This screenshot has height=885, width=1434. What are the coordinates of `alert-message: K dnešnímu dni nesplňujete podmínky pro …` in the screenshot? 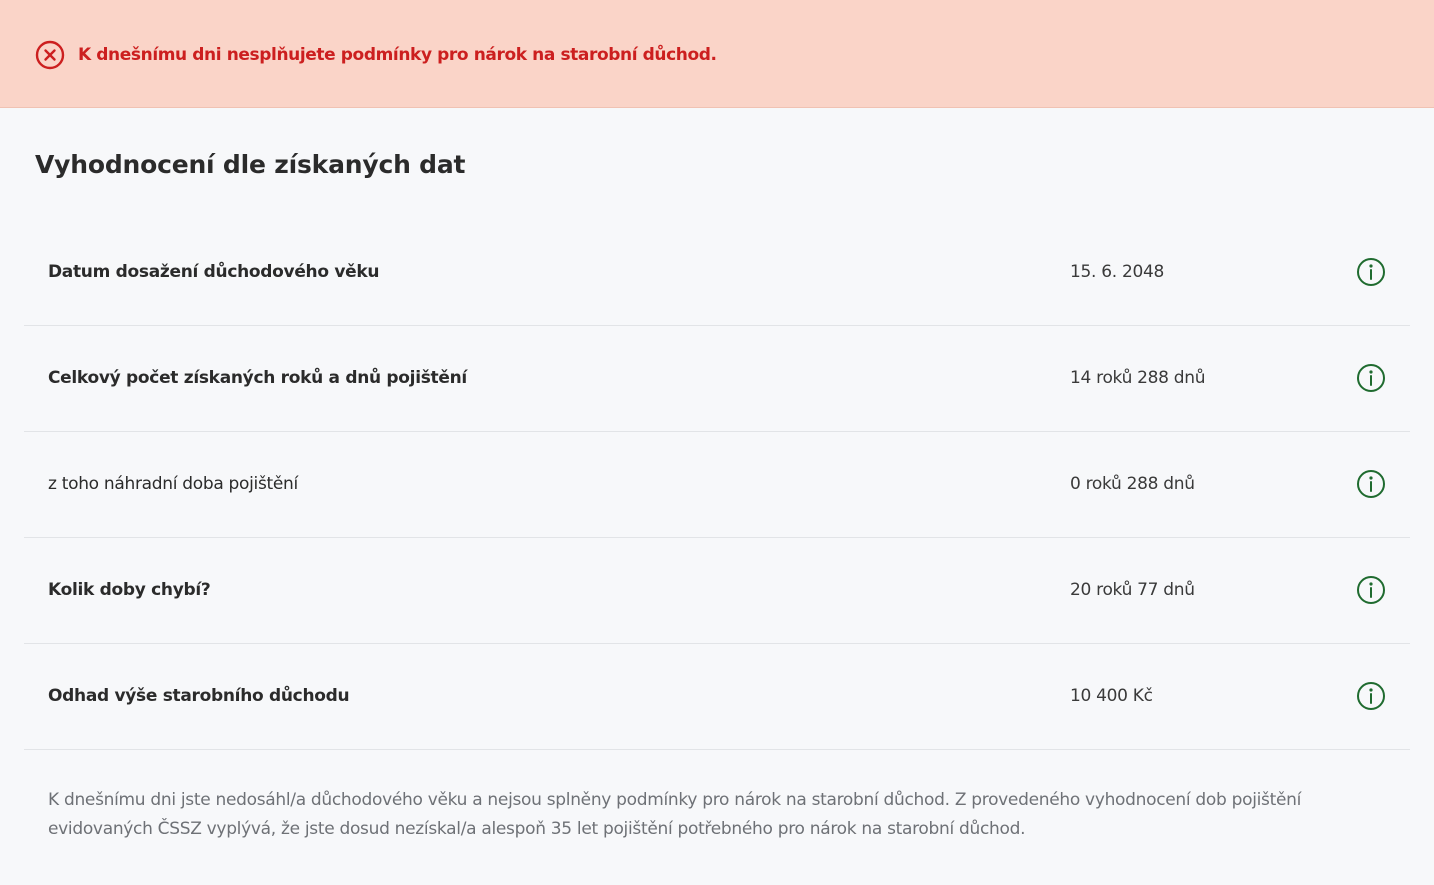 It's located at (397, 55).